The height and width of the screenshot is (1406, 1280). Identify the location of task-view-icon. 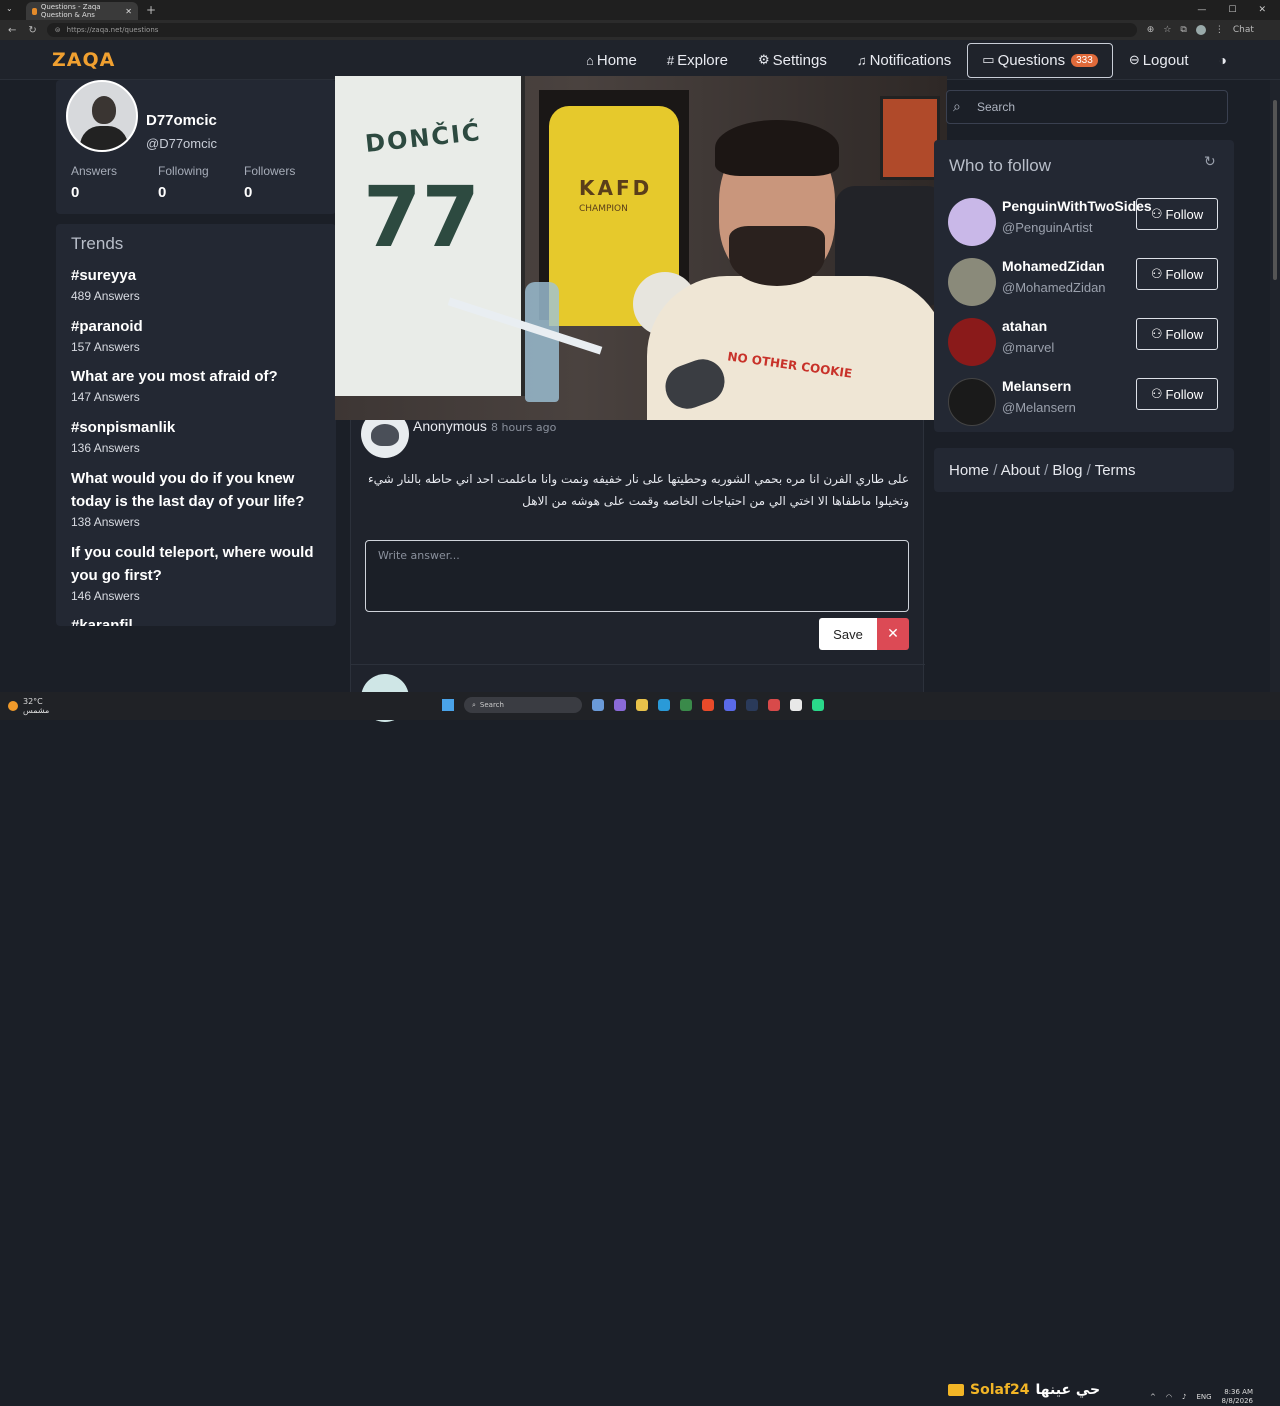
(598, 705).